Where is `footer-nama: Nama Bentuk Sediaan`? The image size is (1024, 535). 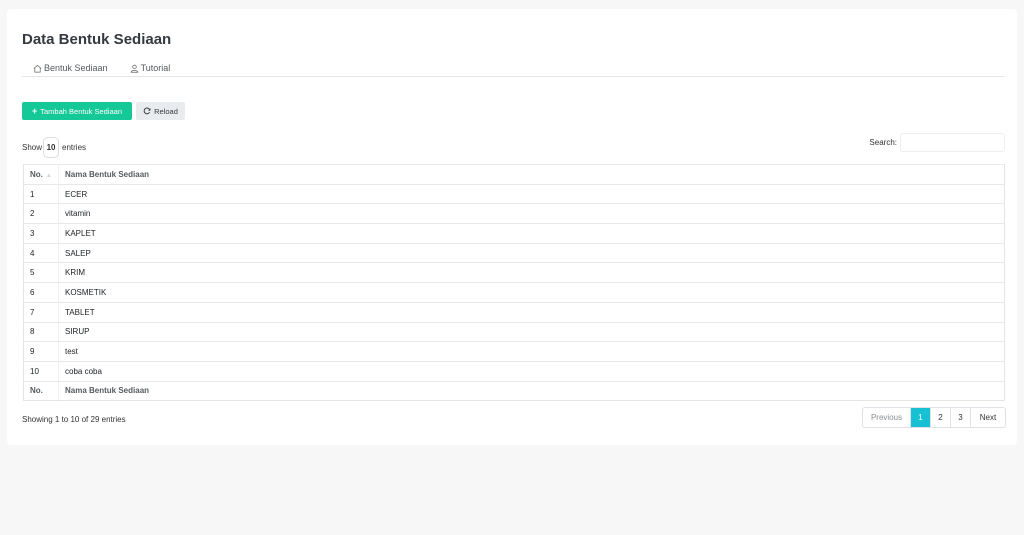
footer-nama: Nama Bentuk Sediaan is located at coordinates (531, 390).